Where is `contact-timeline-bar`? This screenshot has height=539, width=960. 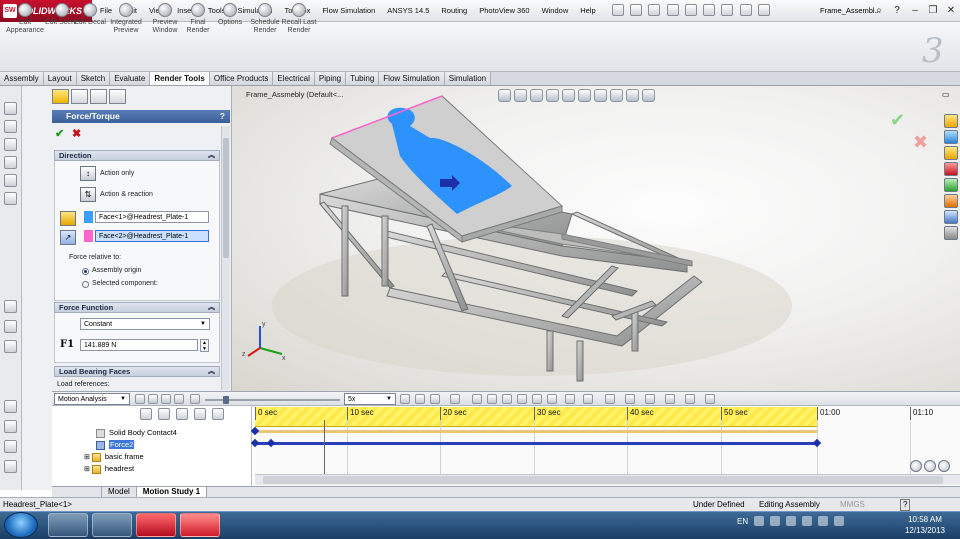 contact-timeline-bar is located at coordinates (536, 431).